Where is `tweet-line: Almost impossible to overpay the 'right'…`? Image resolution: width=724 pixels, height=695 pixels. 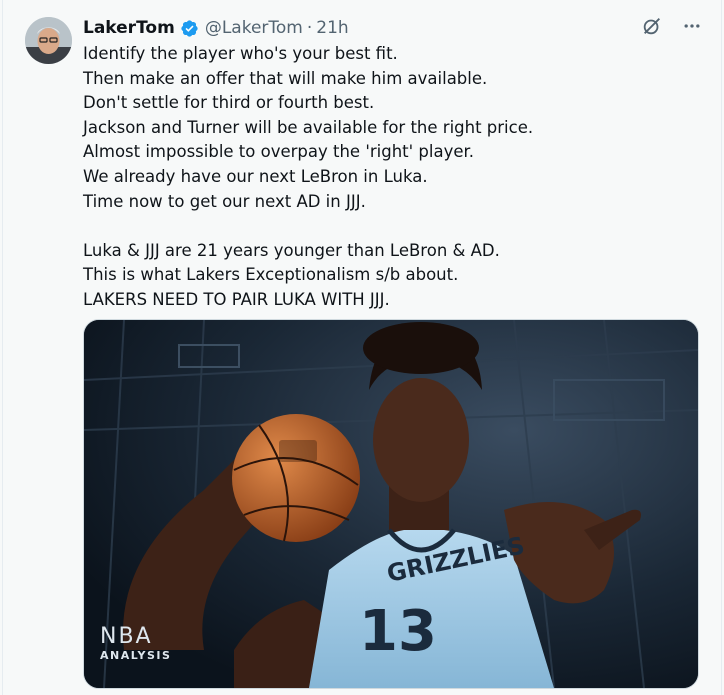
tweet-line: Almost impossible to overpay the 'right'… is located at coordinates (279, 152).